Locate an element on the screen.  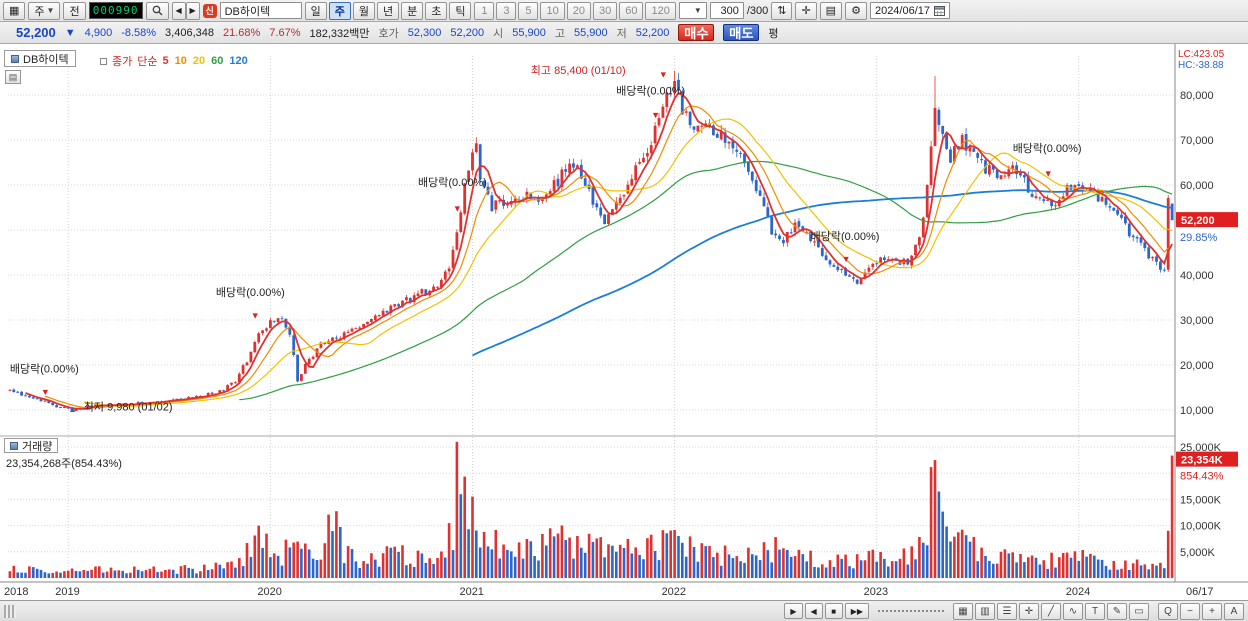
price-tick-label: 10,000 is located at coordinates (1197, 411).